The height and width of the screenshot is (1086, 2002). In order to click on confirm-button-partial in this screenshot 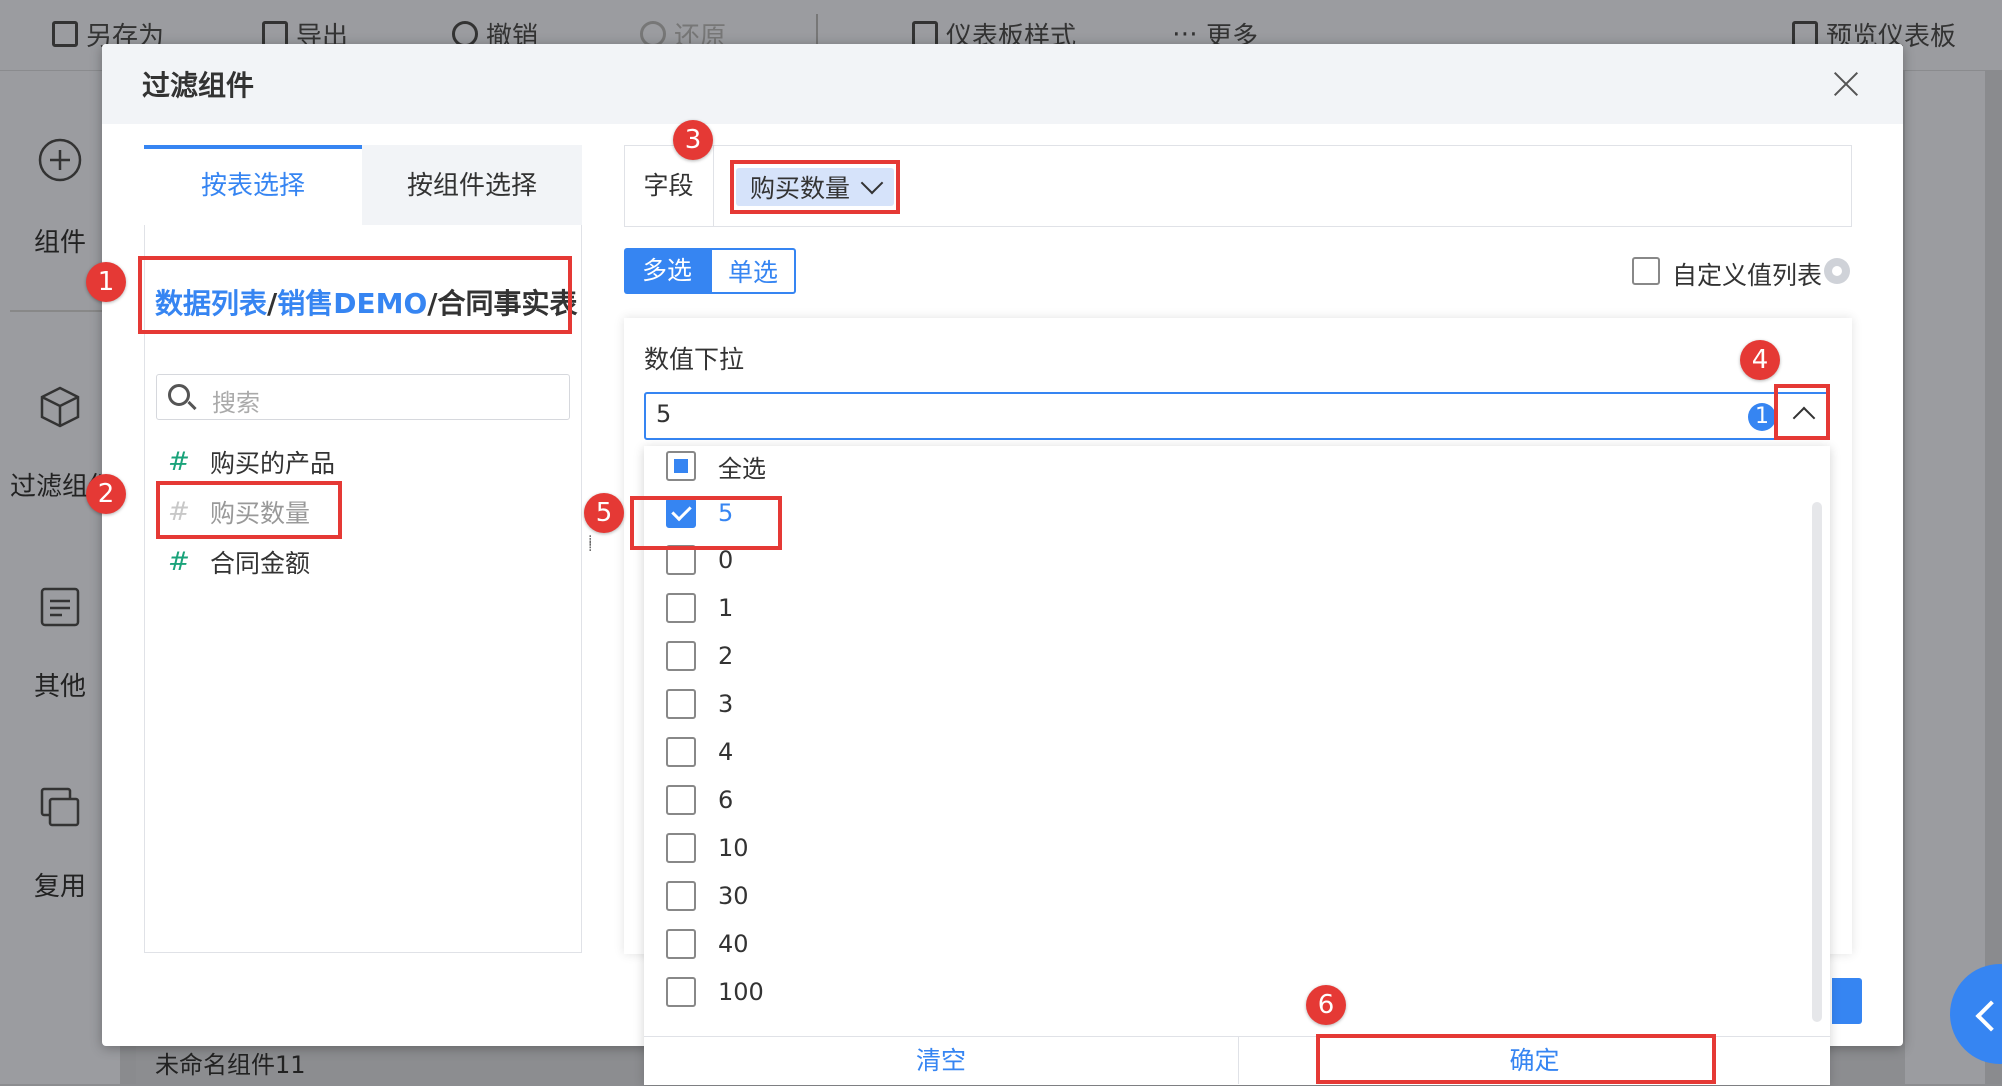, I will do `click(1847, 1001)`.